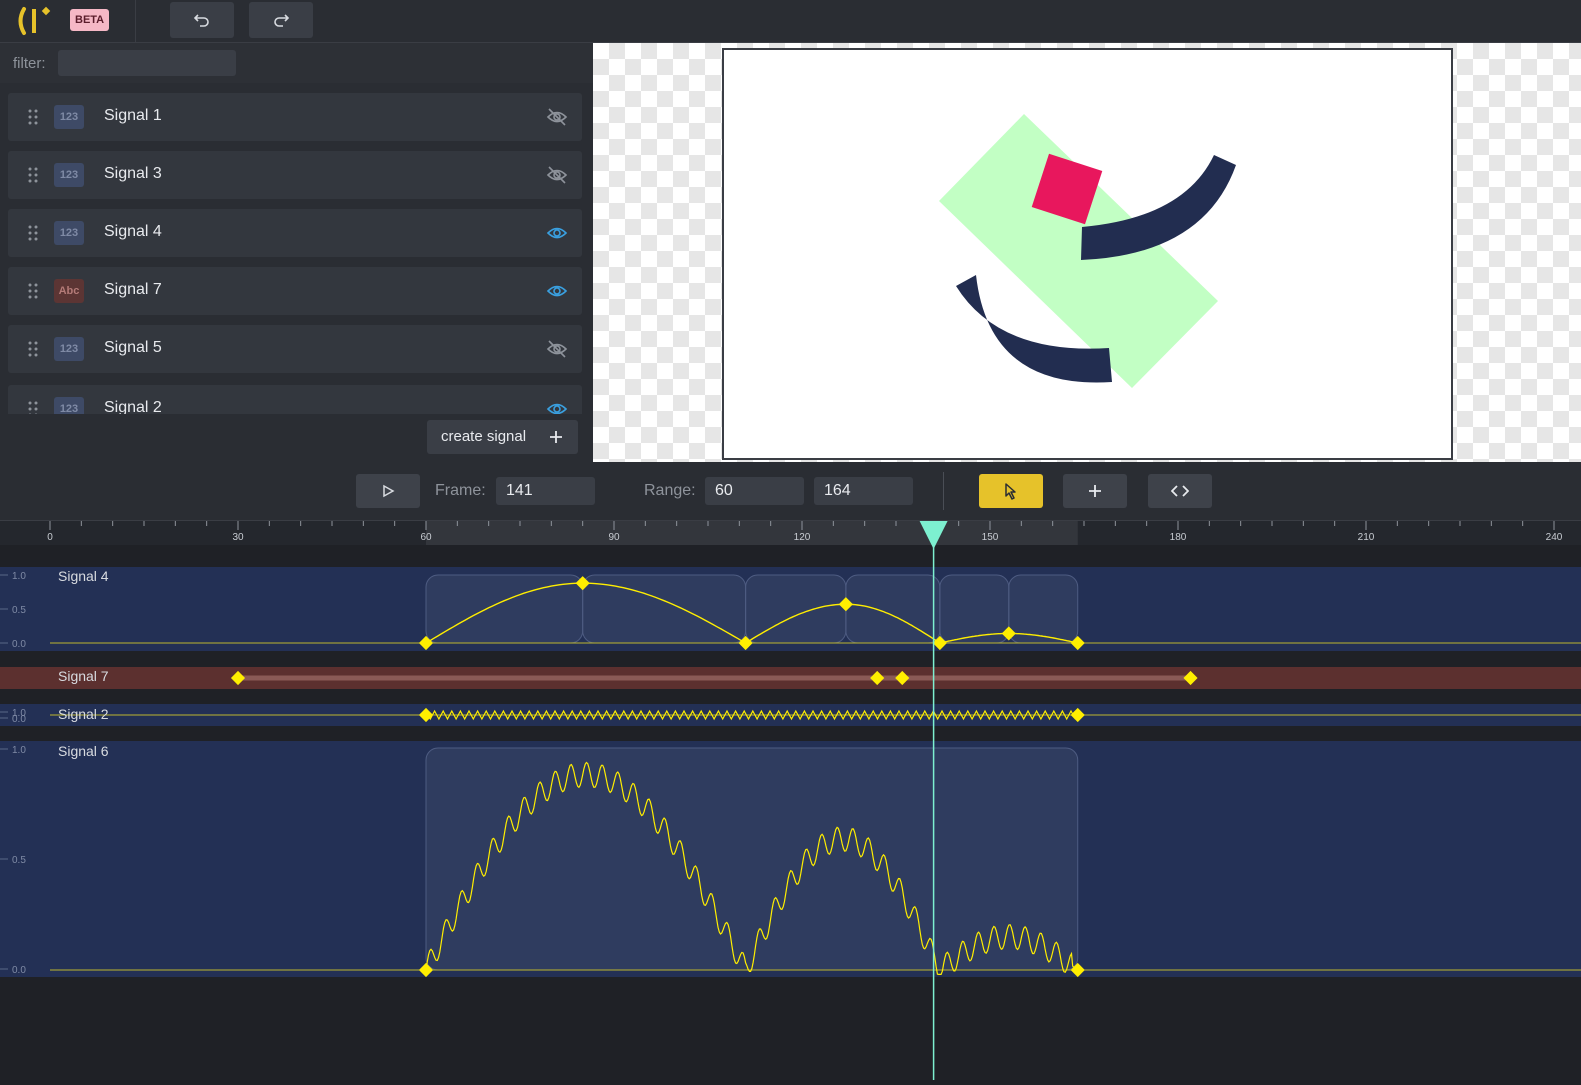  Describe the element at coordinates (752, 533) in the screenshot. I see `ruler-range-highlight` at that location.